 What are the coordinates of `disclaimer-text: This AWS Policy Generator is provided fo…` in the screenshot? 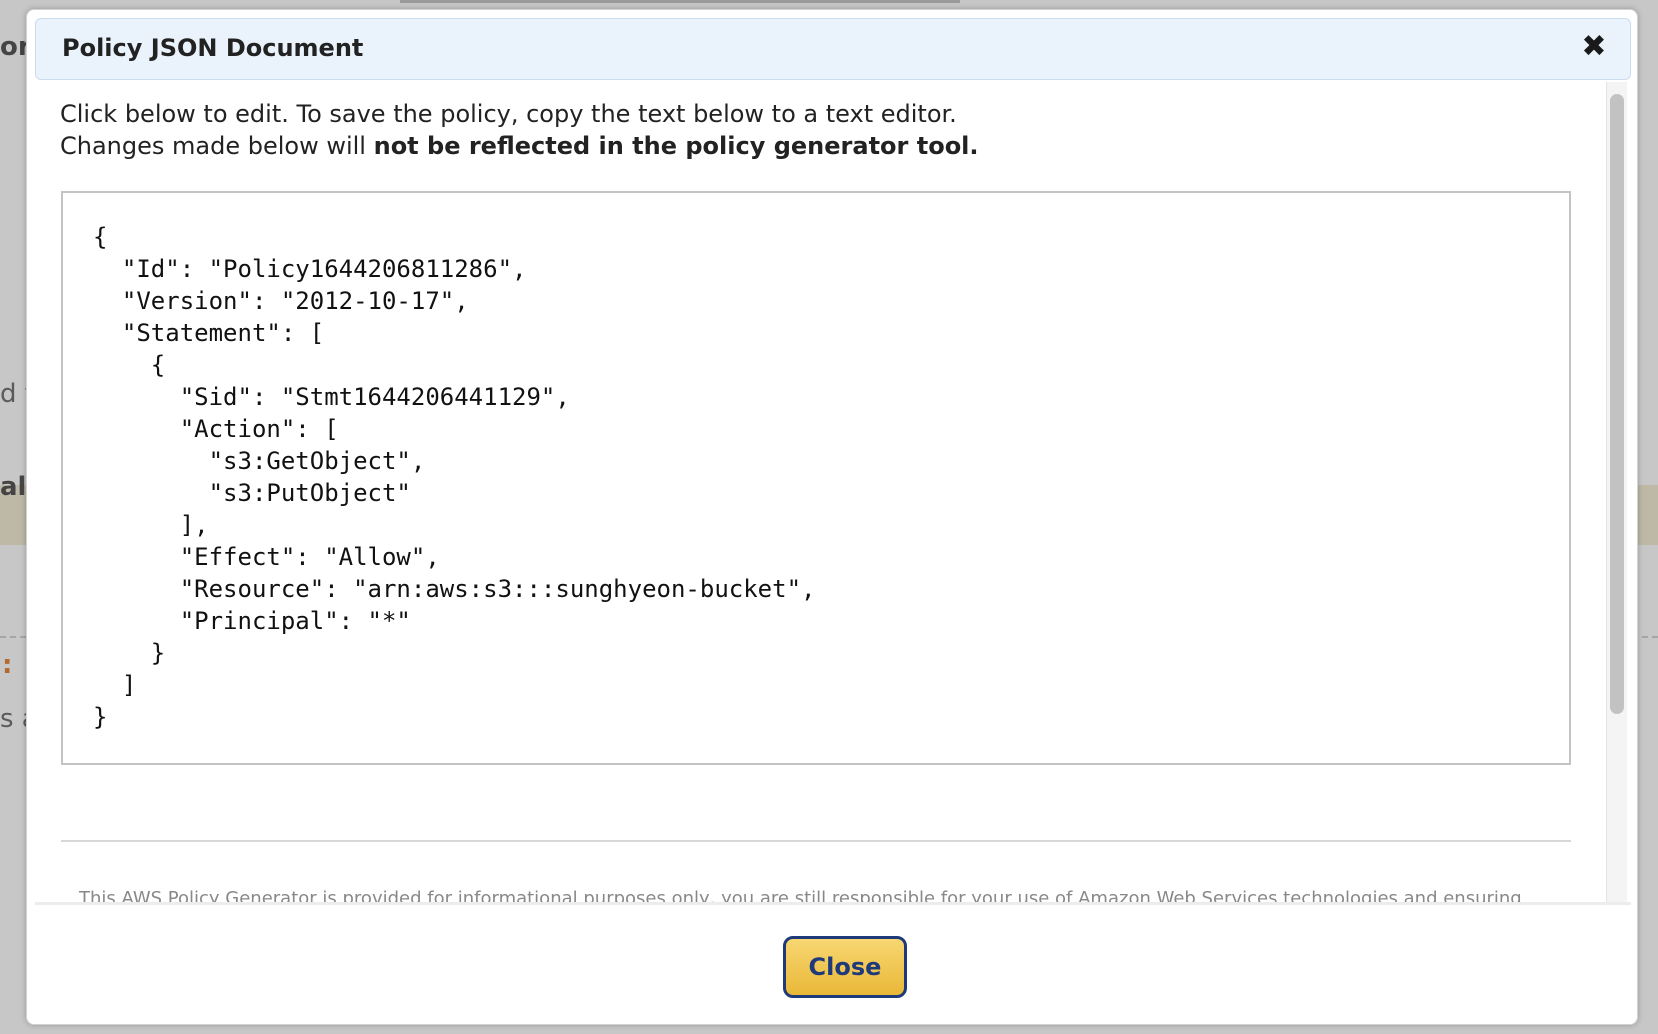 It's located at (800, 895).